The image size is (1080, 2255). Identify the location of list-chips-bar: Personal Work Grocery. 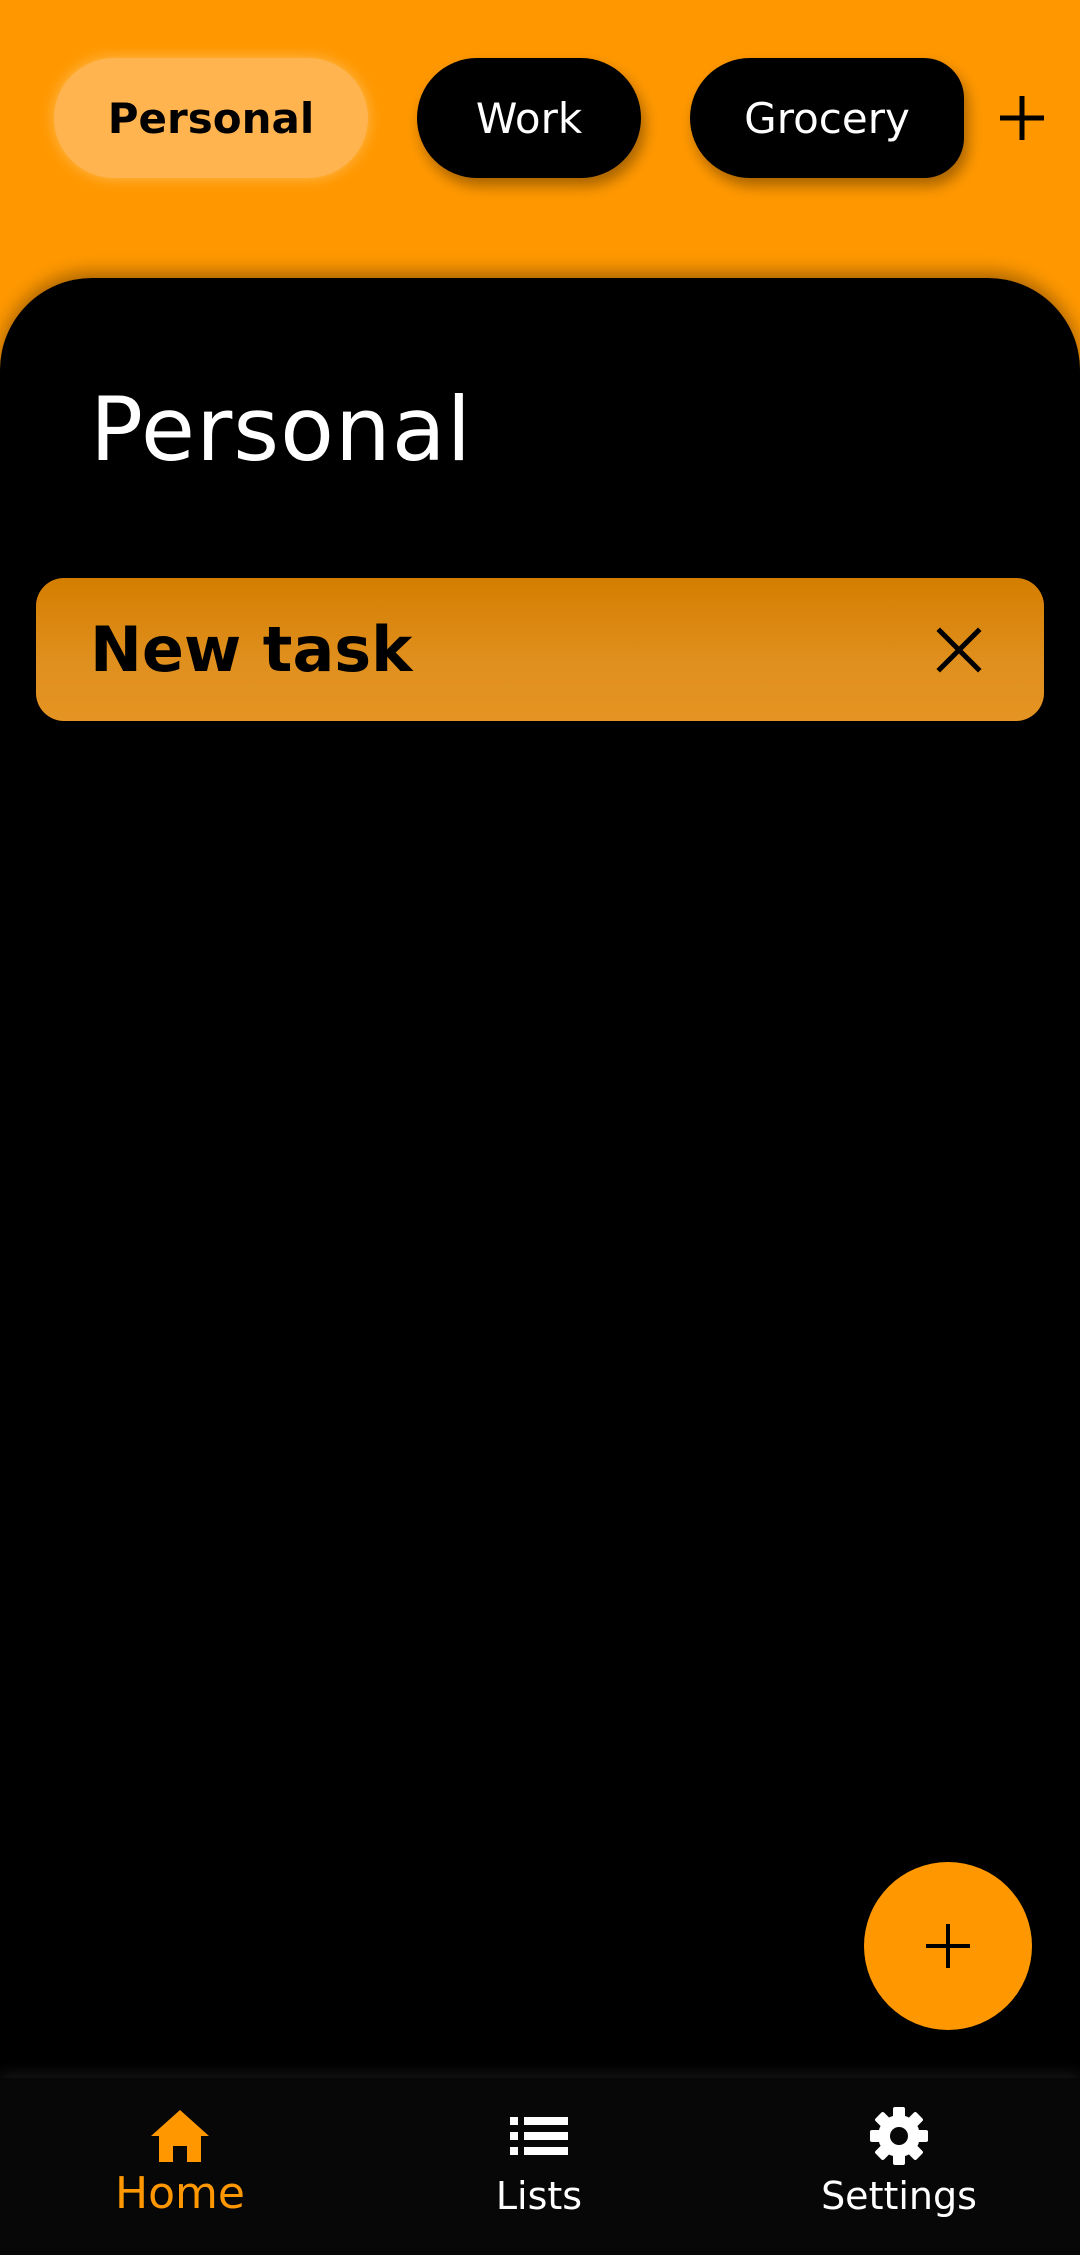
(540, 118).